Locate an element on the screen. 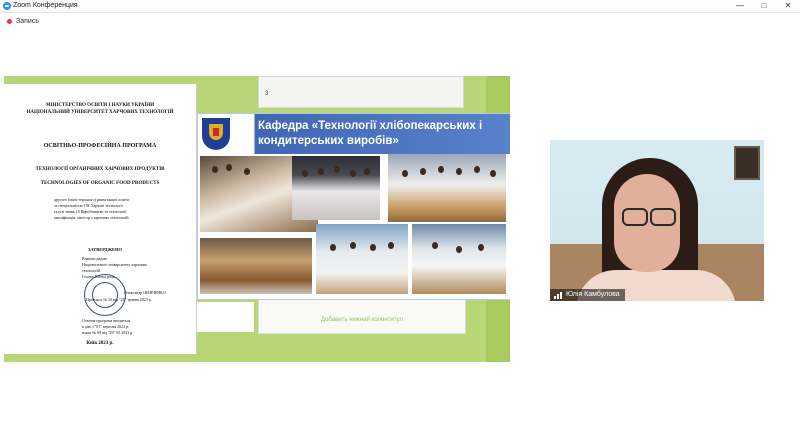 This screenshot has height=426, width=800. photo-bread-board is located at coordinates (256, 266).